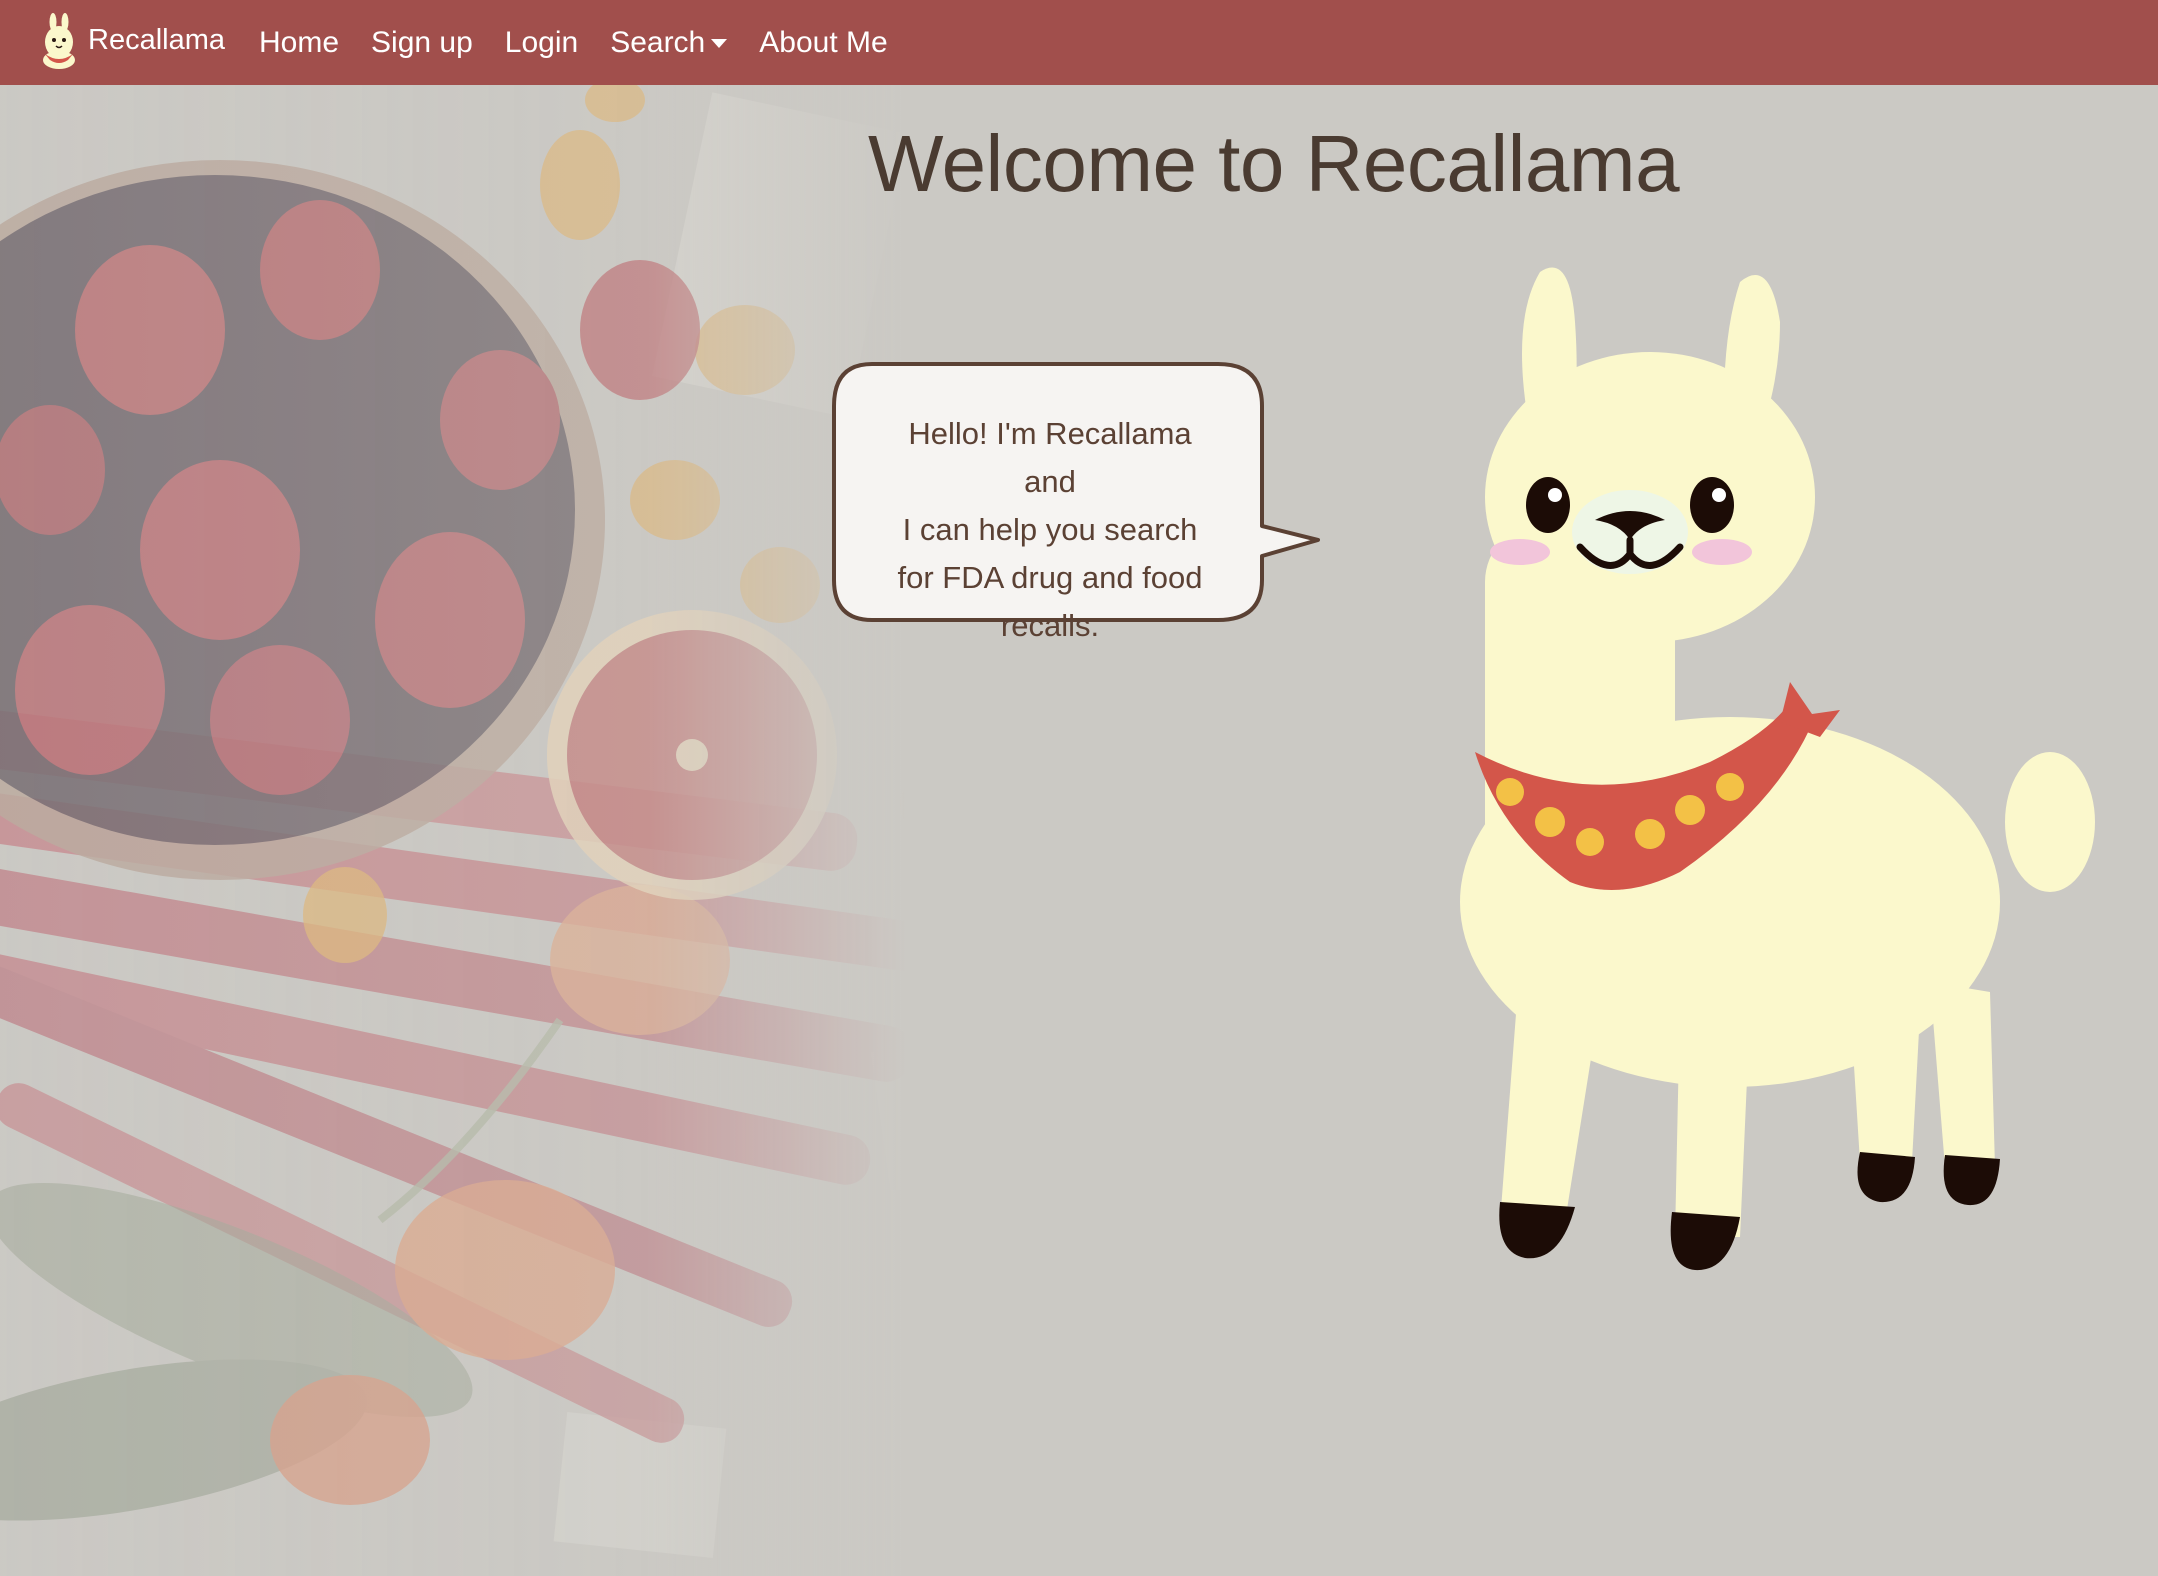 This screenshot has height=1576, width=2158. What do you see at coordinates (156, 40) in the screenshot?
I see `brand-label: Recallama` at bounding box center [156, 40].